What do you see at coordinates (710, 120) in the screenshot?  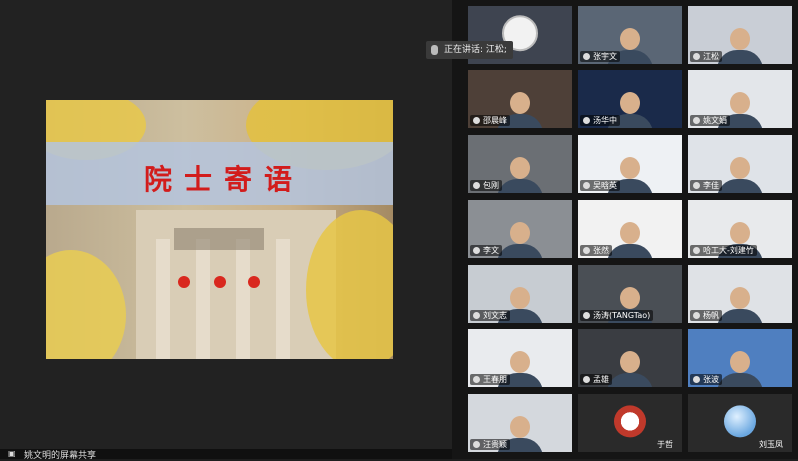 I see `participant-name: 姚文娟` at bounding box center [710, 120].